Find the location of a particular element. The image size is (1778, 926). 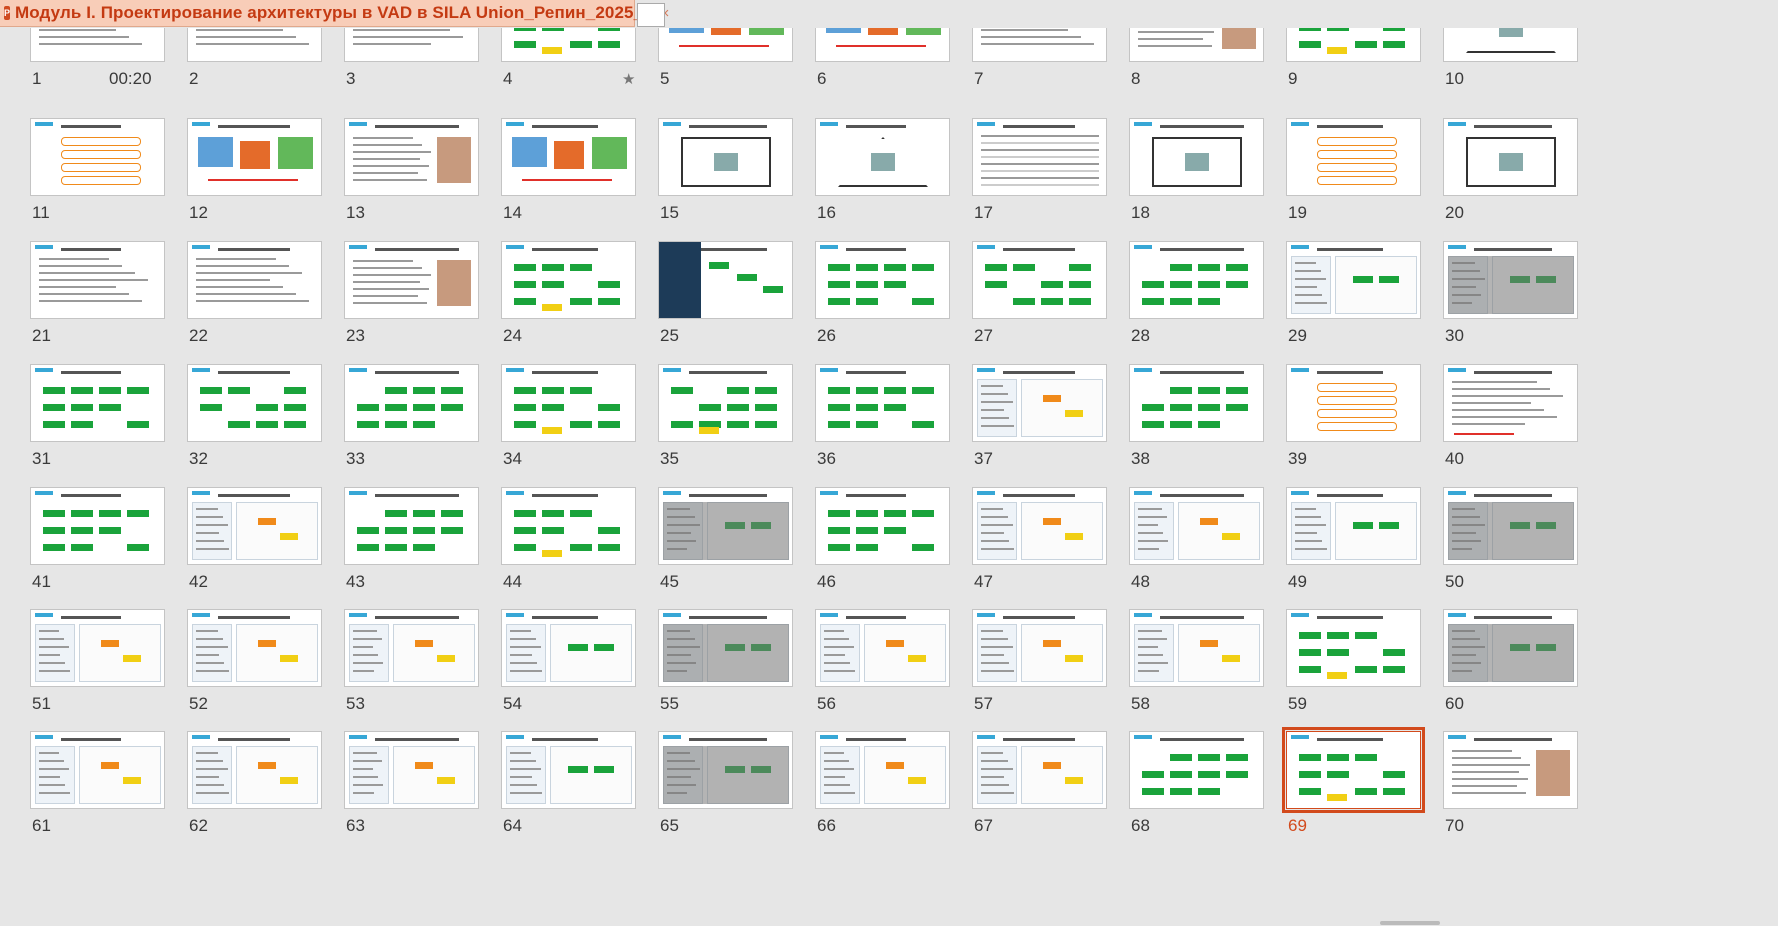

new-tab-button is located at coordinates (651, 15).